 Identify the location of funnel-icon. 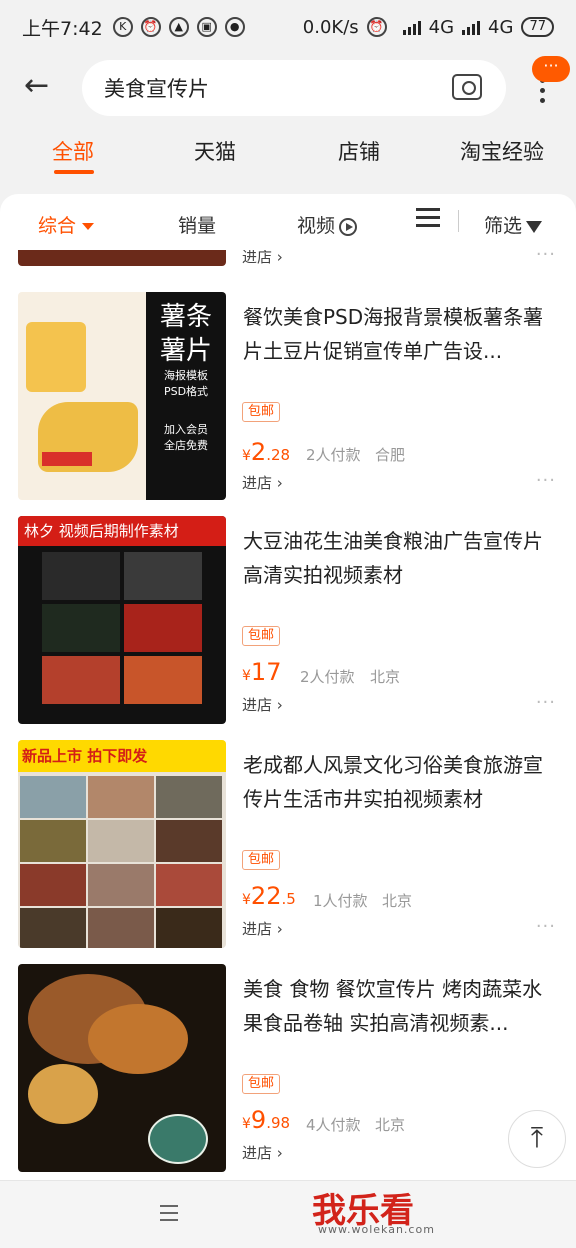
(534, 226).